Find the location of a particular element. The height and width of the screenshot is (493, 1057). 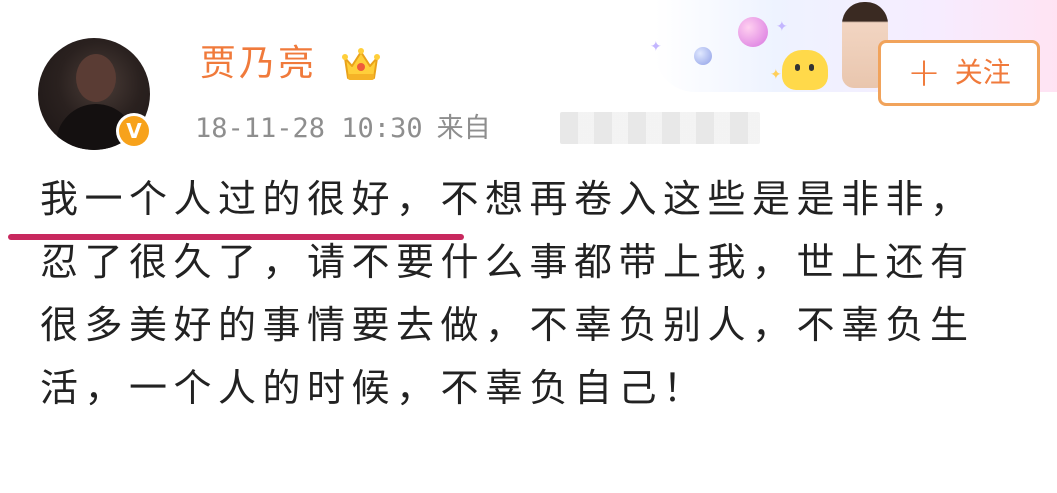

mascot-icon is located at coordinates (805, 70).